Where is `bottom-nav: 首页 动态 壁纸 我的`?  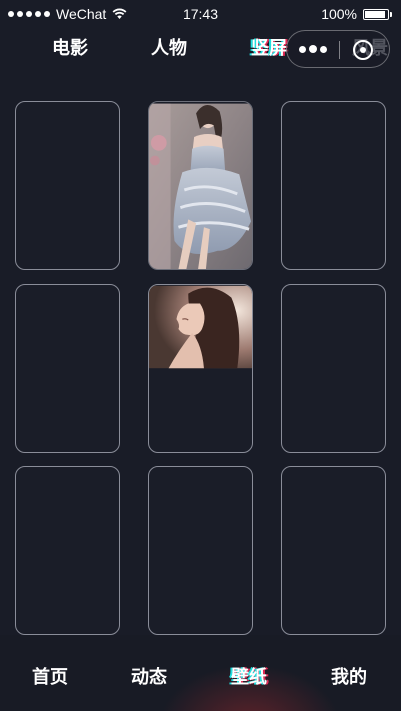 bottom-nav: 首页 动态 壁纸 我的 is located at coordinates (200, 673).